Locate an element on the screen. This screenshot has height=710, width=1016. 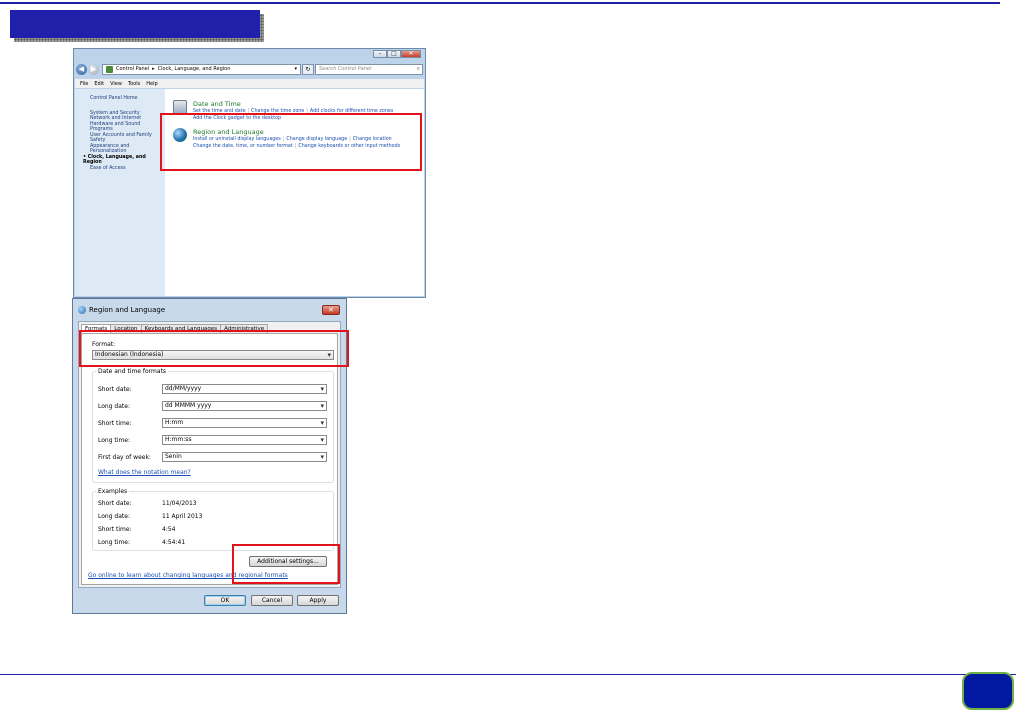
menu-file: File is located at coordinates (84, 84).